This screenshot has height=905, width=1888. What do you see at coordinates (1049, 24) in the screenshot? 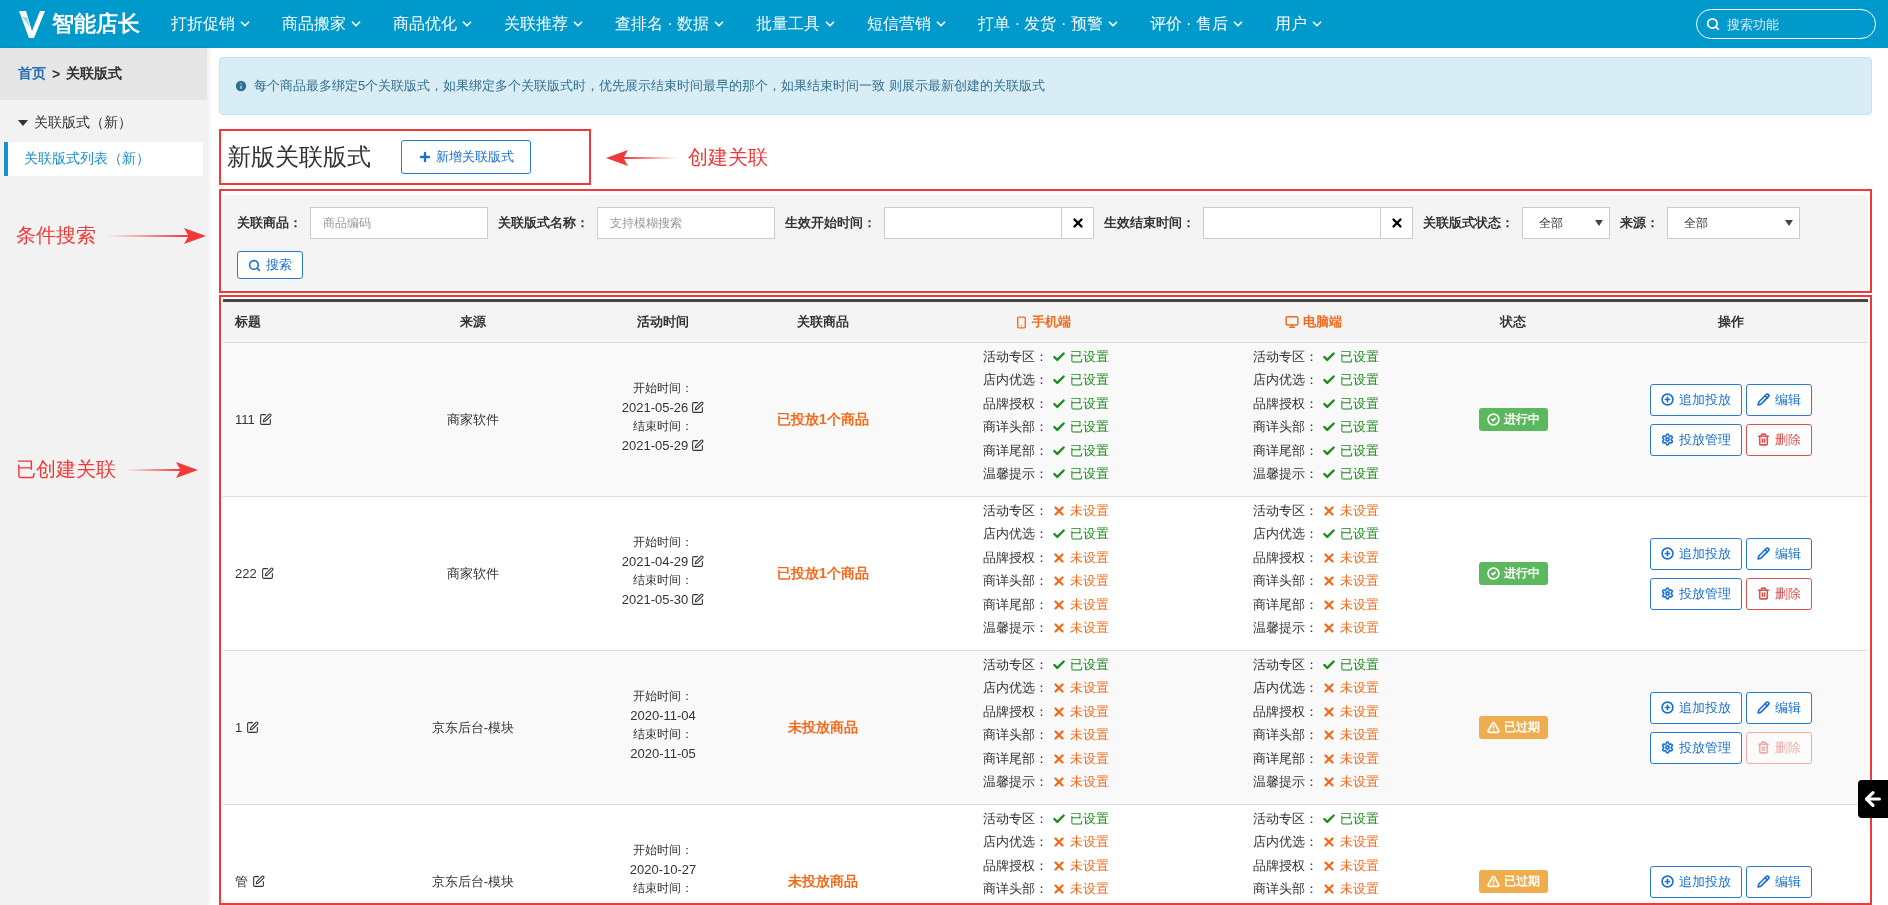
I see `nav-menu: 打单 · 发货 · 预警` at bounding box center [1049, 24].